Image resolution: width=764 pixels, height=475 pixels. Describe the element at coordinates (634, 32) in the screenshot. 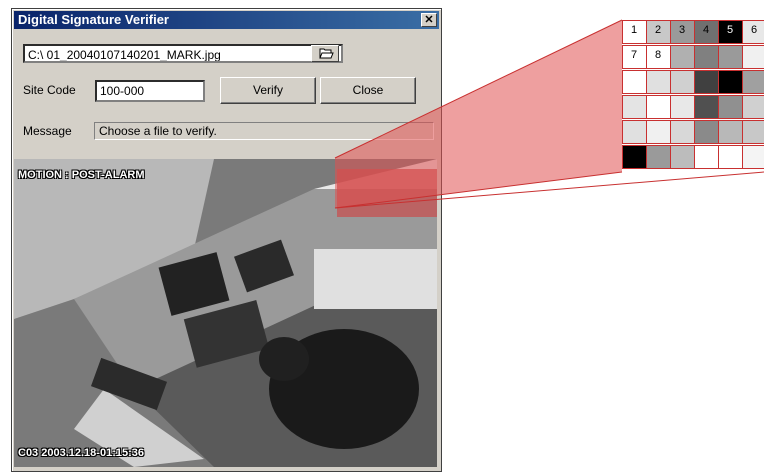

I see `grid-cell: 1` at that location.